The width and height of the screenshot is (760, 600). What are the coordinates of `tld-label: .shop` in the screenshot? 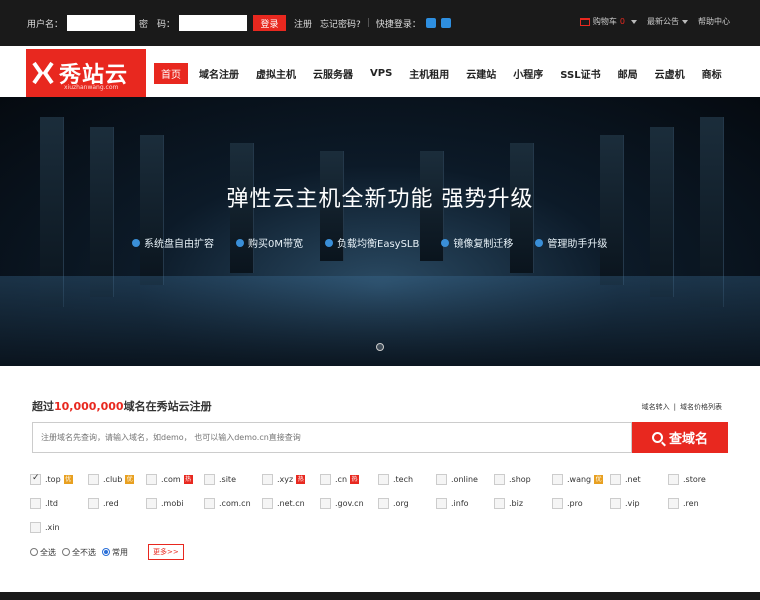 It's located at (520, 479).